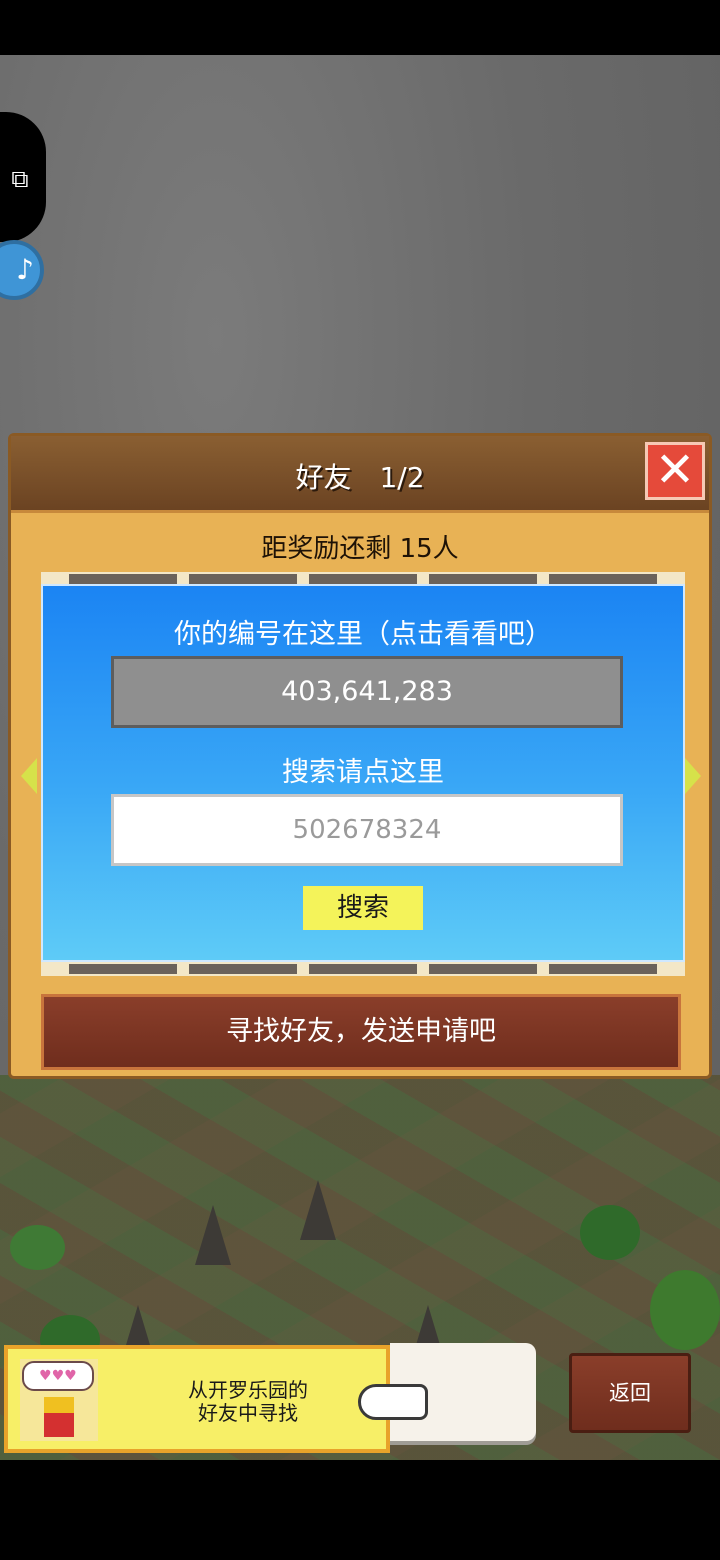 Image resolution: width=720 pixels, height=1560 pixels. I want to click on find-friends-button: 寻找好友，发送申请吧, so click(361, 1032).